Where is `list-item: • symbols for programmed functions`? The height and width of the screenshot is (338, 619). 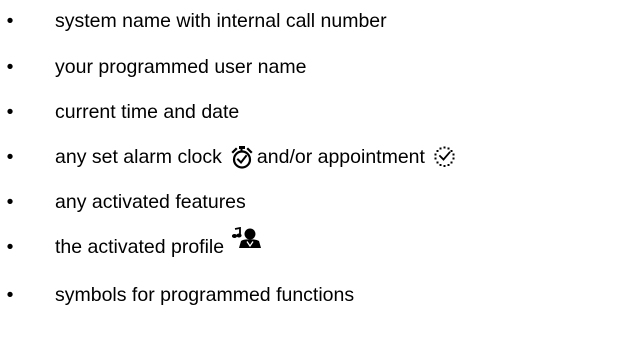
list-item: • symbols for programmed functions is located at coordinates (309, 295).